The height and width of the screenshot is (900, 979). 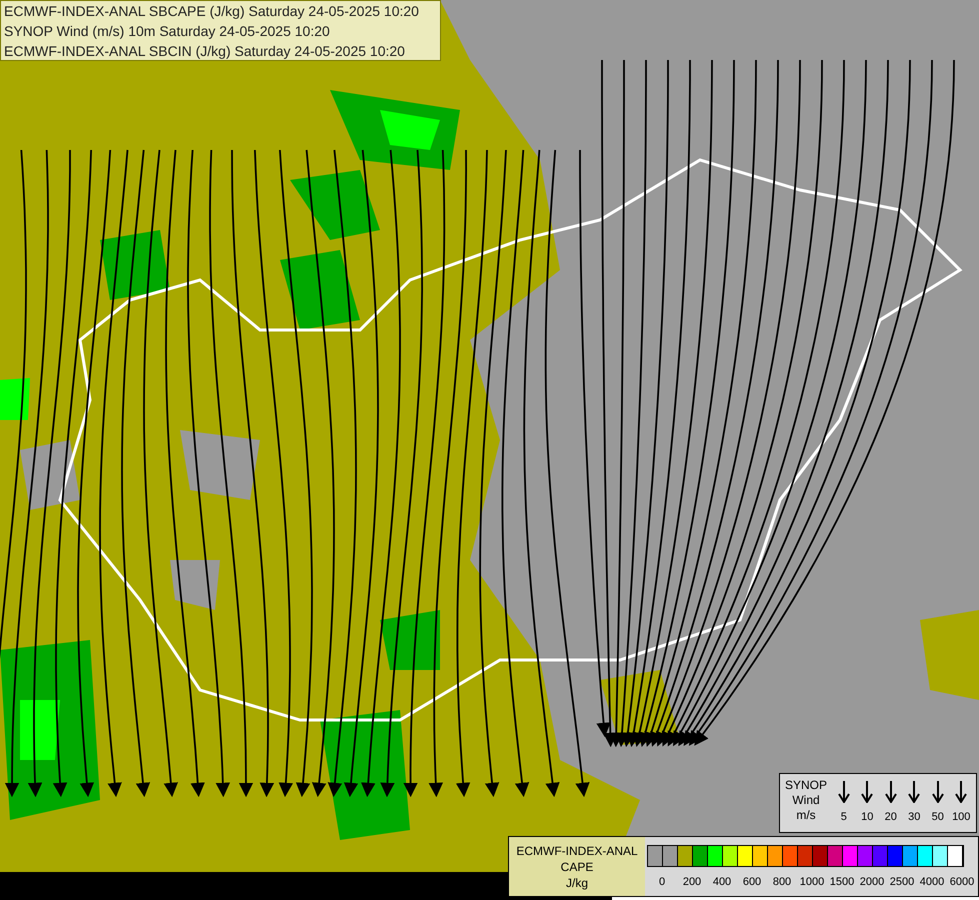 What do you see at coordinates (577, 867) in the screenshot?
I see `cape-legend-label: CAPE` at bounding box center [577, 867].